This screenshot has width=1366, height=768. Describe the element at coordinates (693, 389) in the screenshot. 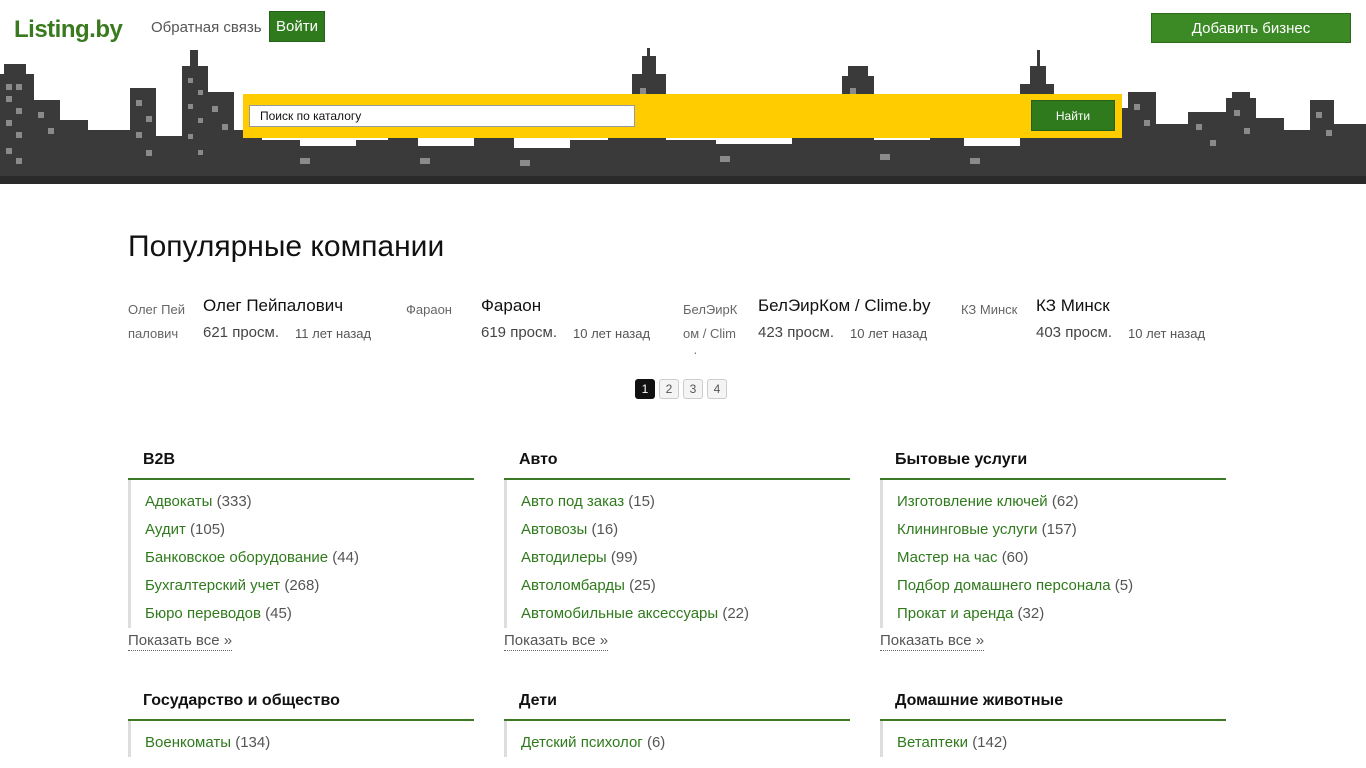

I see `page-3-button: 3` at that location.